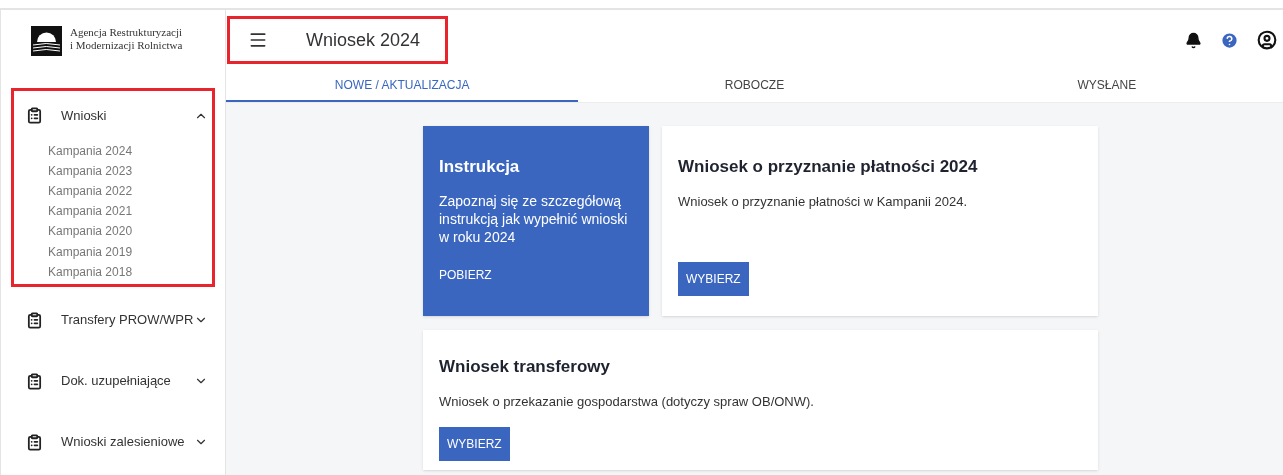 The width and height of the screenshot is (1283, 475). Describe the element at coordinates (113, 320) in the screenshot. I see `sidebar-group: Transfery PROW/WPR` at that location.